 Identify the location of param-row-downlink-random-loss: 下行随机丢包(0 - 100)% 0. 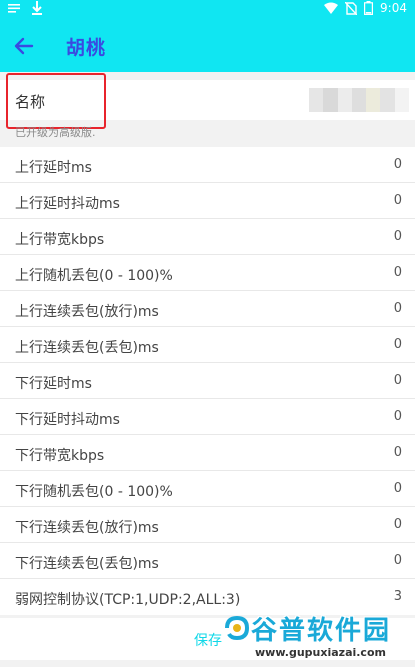
(207, 489).